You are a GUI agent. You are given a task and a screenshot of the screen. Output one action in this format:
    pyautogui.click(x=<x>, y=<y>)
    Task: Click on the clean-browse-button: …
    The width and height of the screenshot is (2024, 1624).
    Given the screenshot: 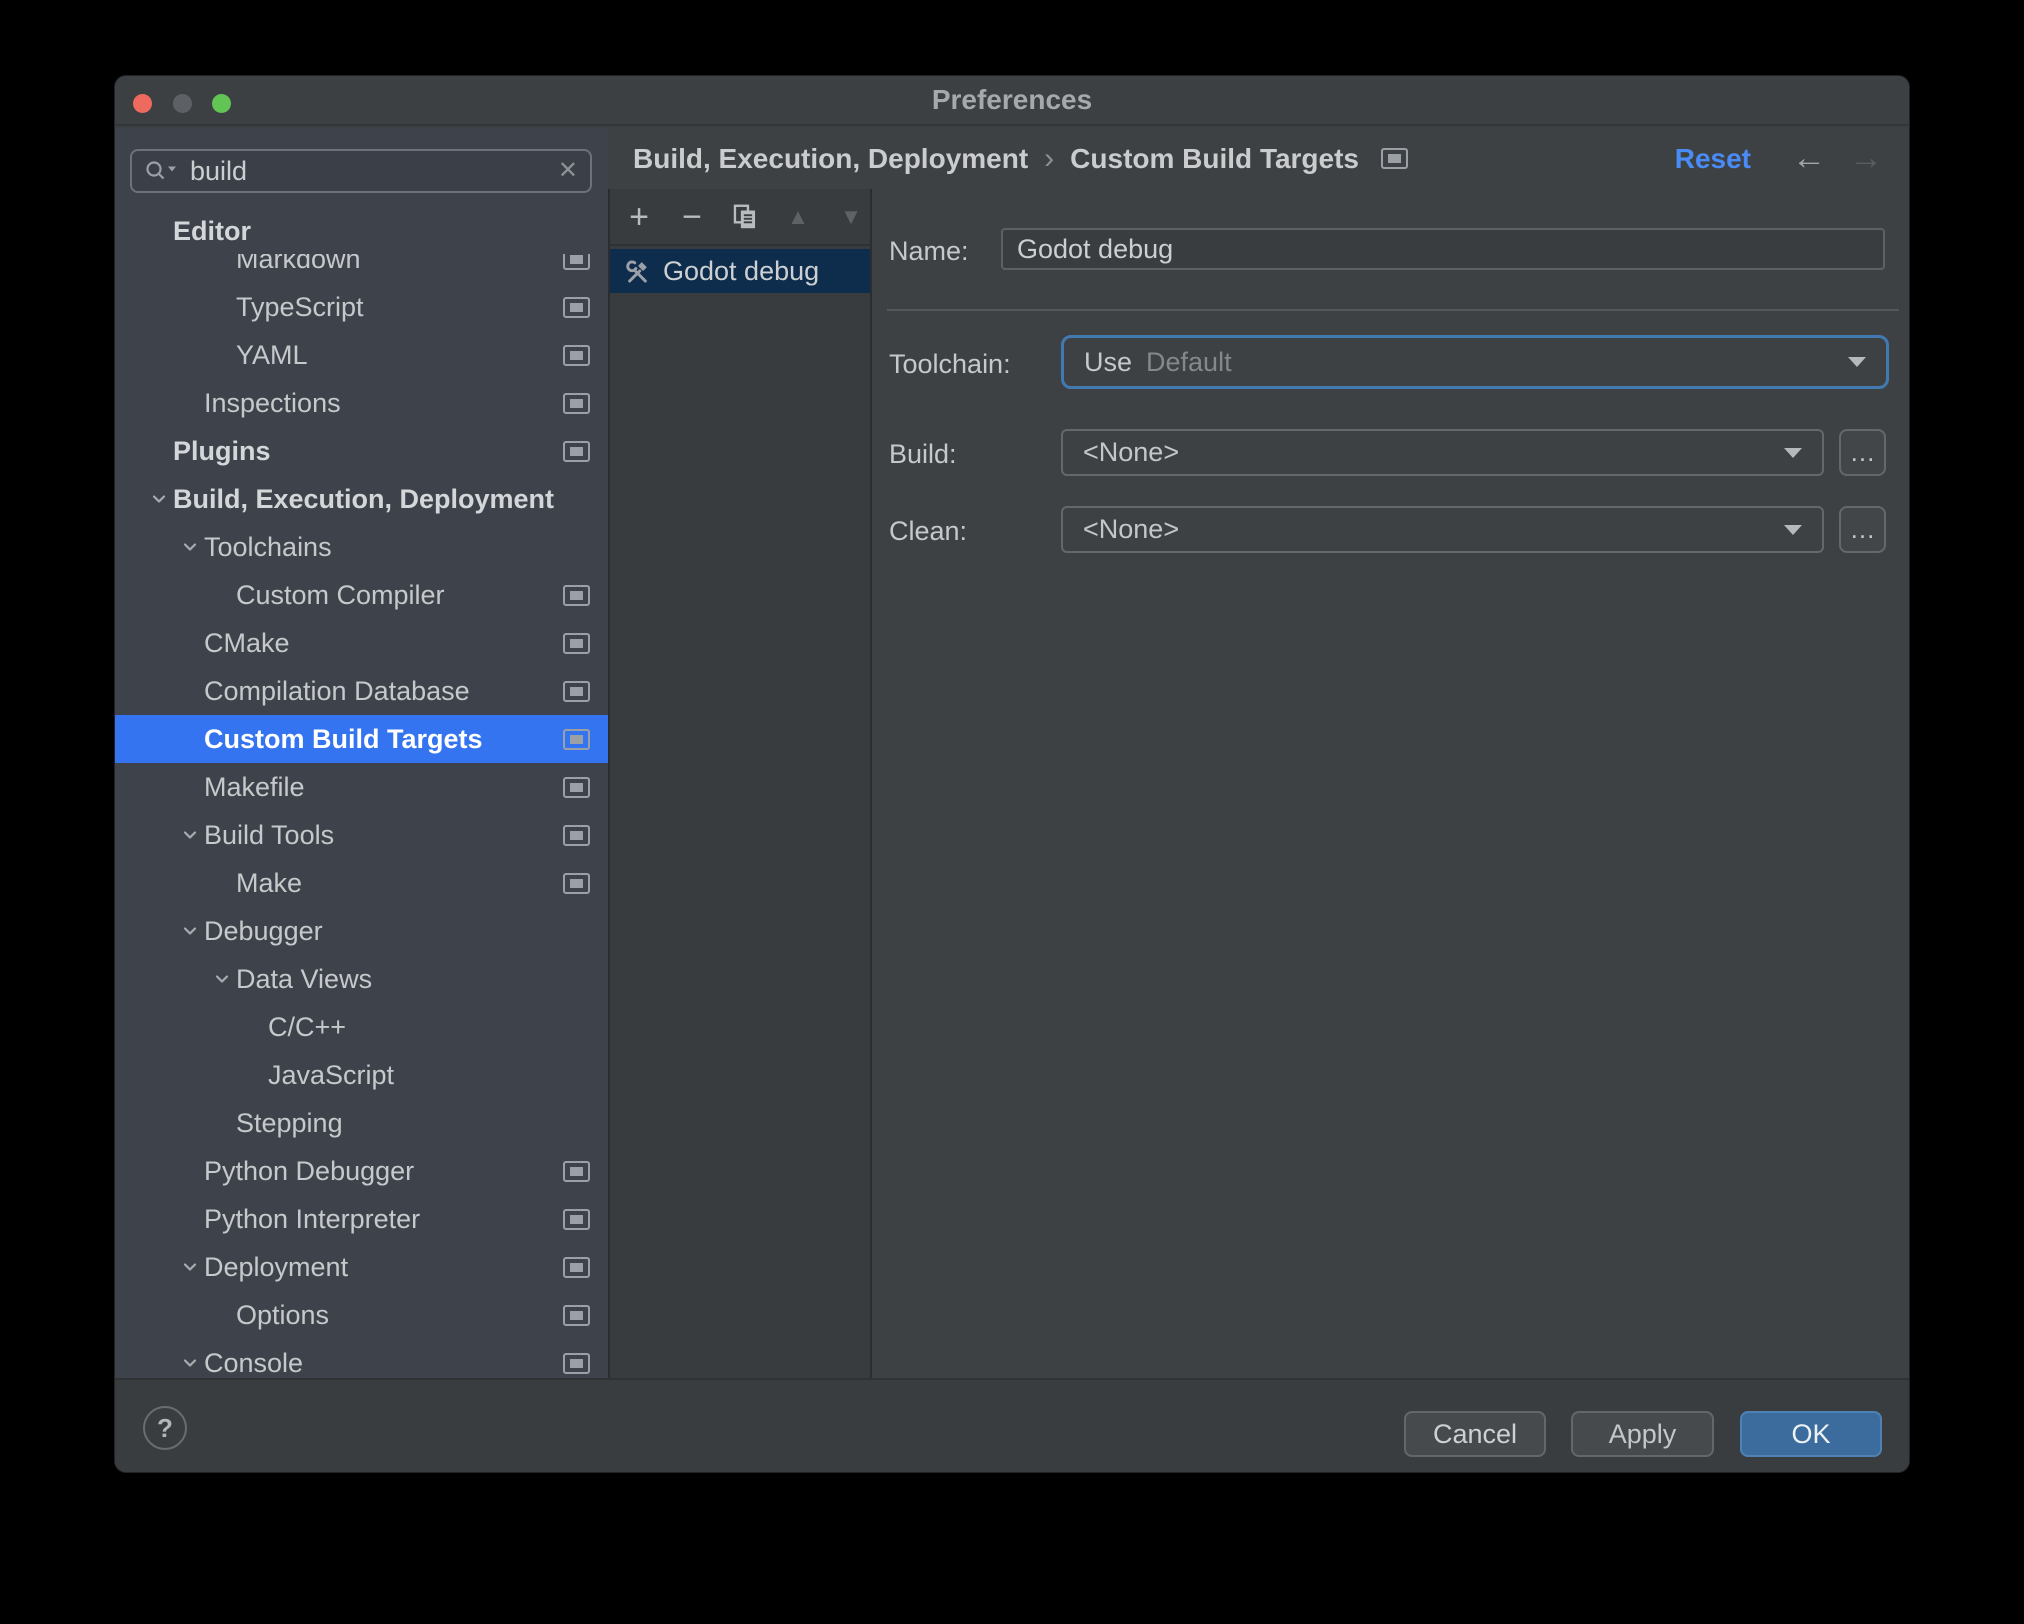 What is the action you would take?
    pyautogui.click(x=1862, y=529)
    